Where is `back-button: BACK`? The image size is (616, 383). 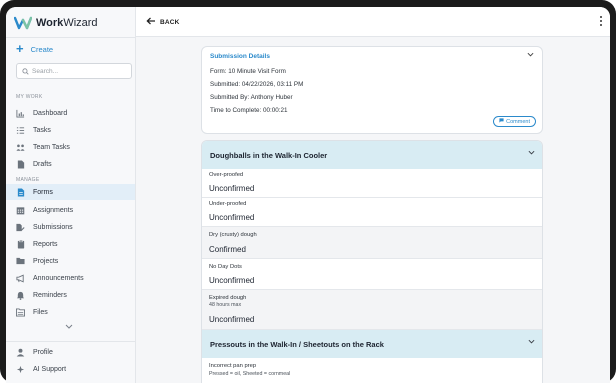 back-button: BACK is located at coordinates (163, 22).